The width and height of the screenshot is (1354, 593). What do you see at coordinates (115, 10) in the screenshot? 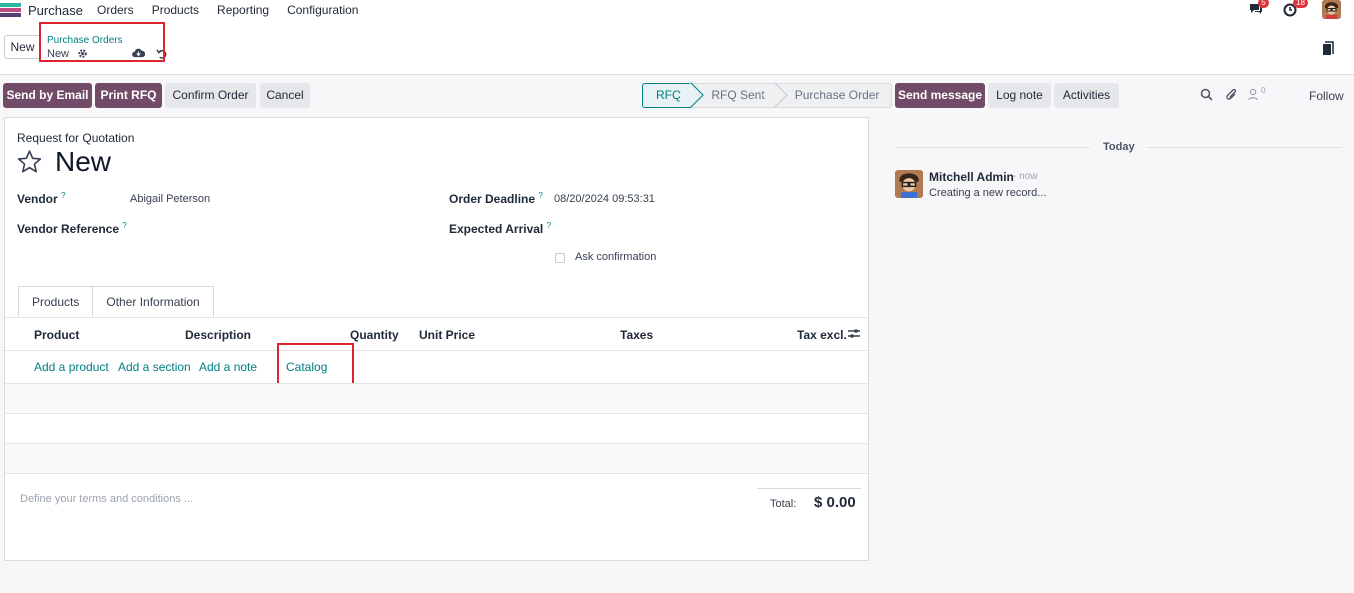
I see `menu-orders: Orders` at bounding box center [115, 10].